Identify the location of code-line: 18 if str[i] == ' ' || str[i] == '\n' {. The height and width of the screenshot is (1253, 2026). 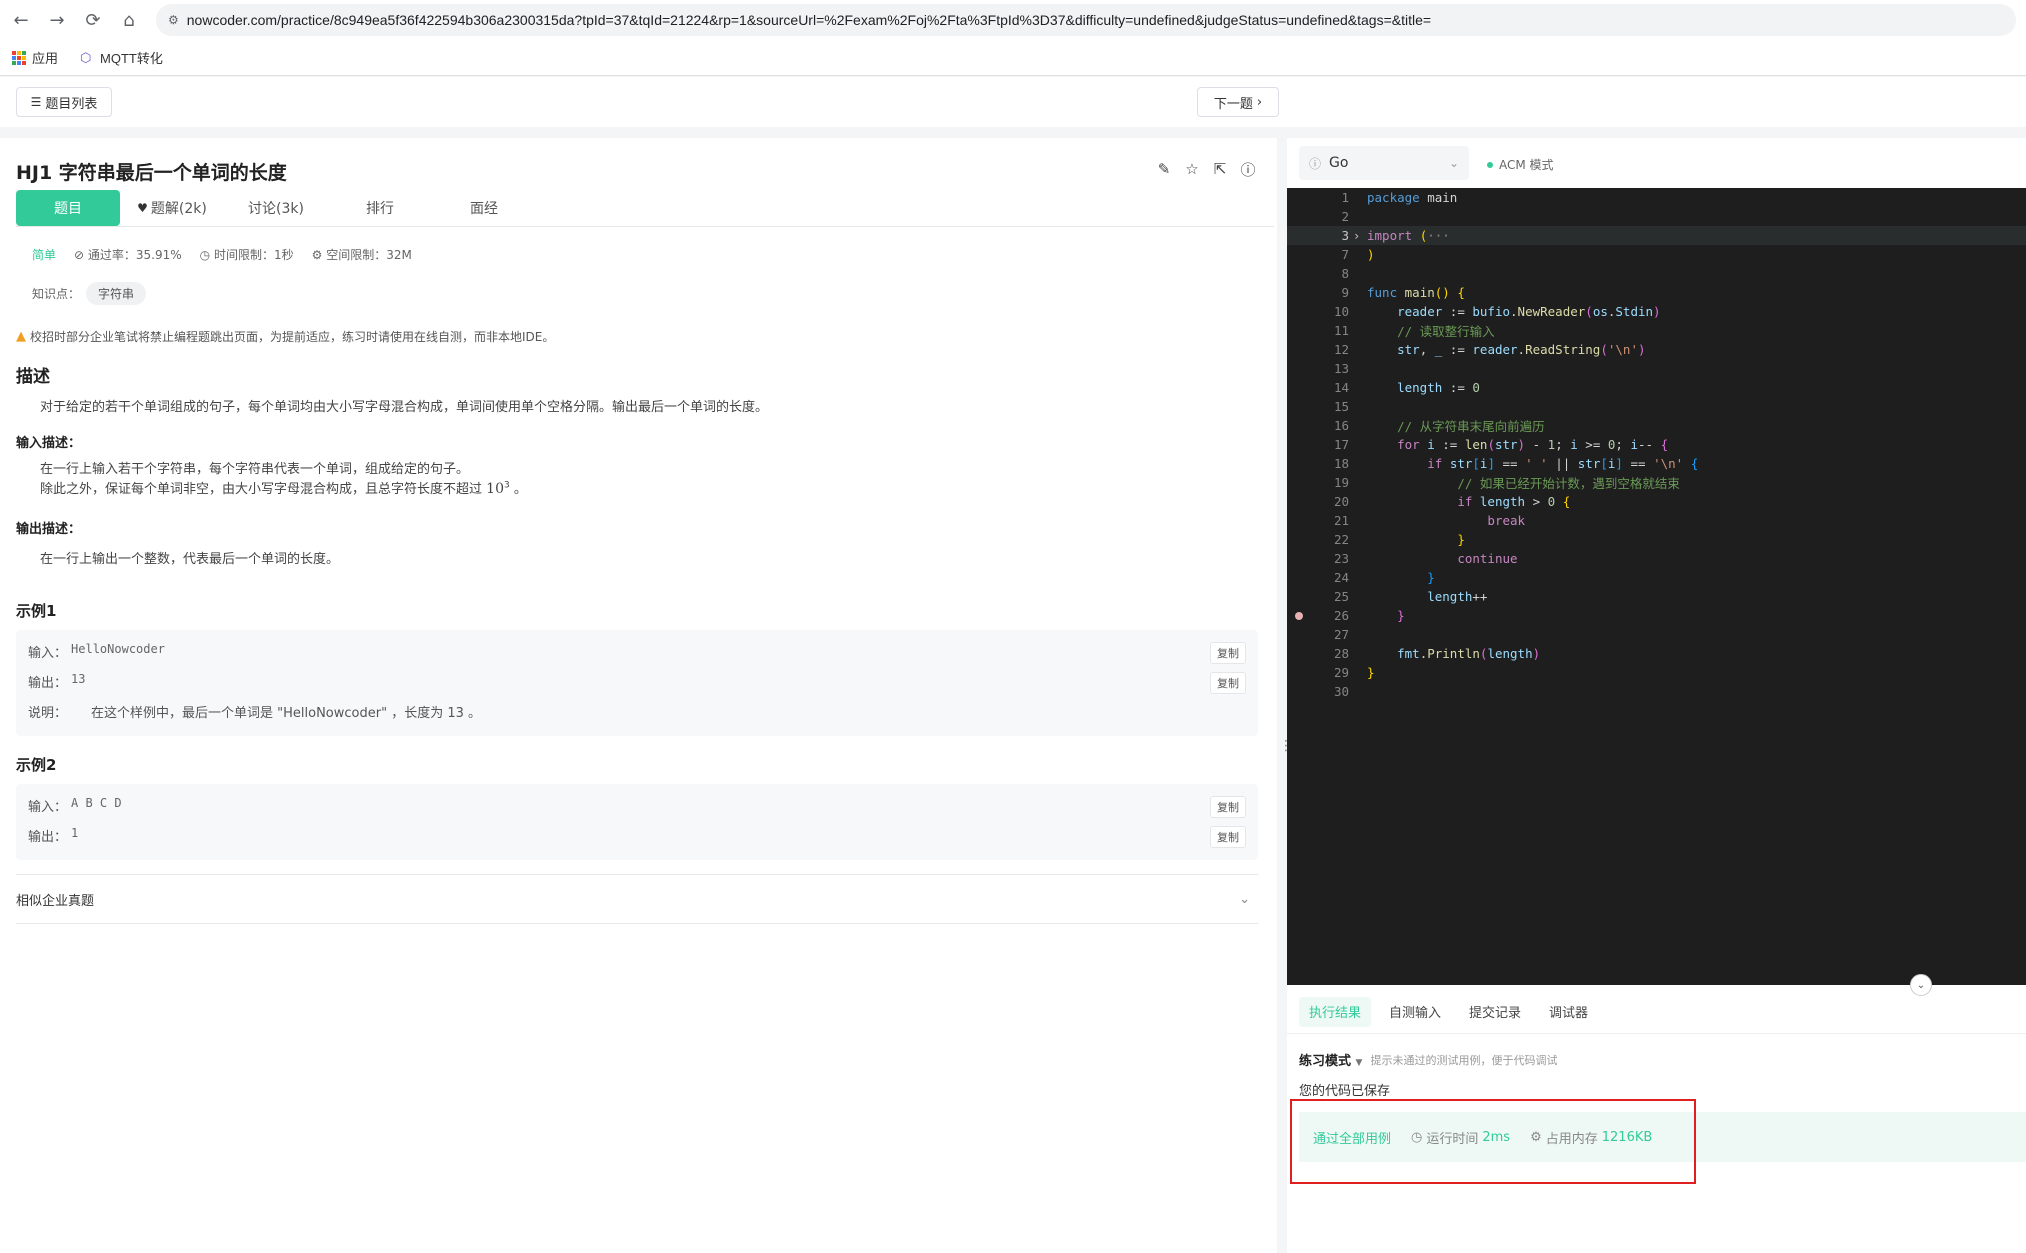
(1516, 463).